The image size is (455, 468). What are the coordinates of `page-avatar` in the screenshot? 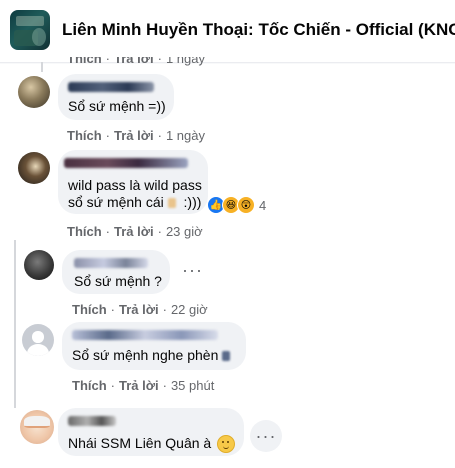 It's located at (30, 30).